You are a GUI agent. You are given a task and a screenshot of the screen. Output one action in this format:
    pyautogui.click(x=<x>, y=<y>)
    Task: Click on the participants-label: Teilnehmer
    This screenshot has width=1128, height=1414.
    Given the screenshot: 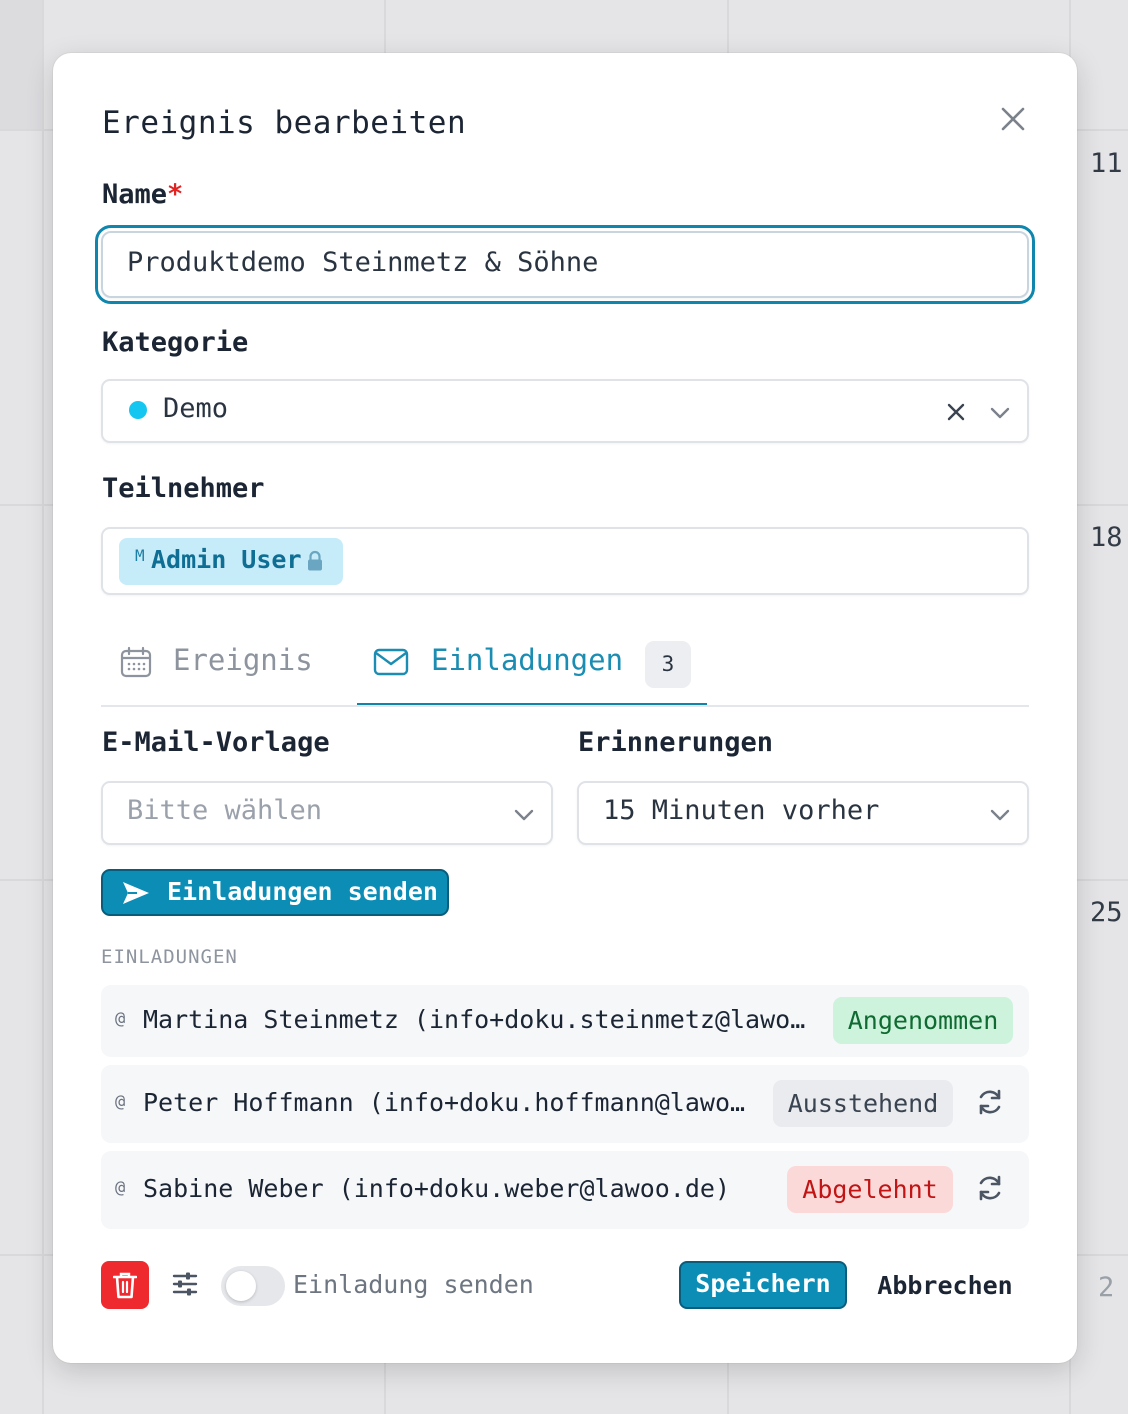 What is the action you would take?
    pyautogui.click(x=183, y=488)
    